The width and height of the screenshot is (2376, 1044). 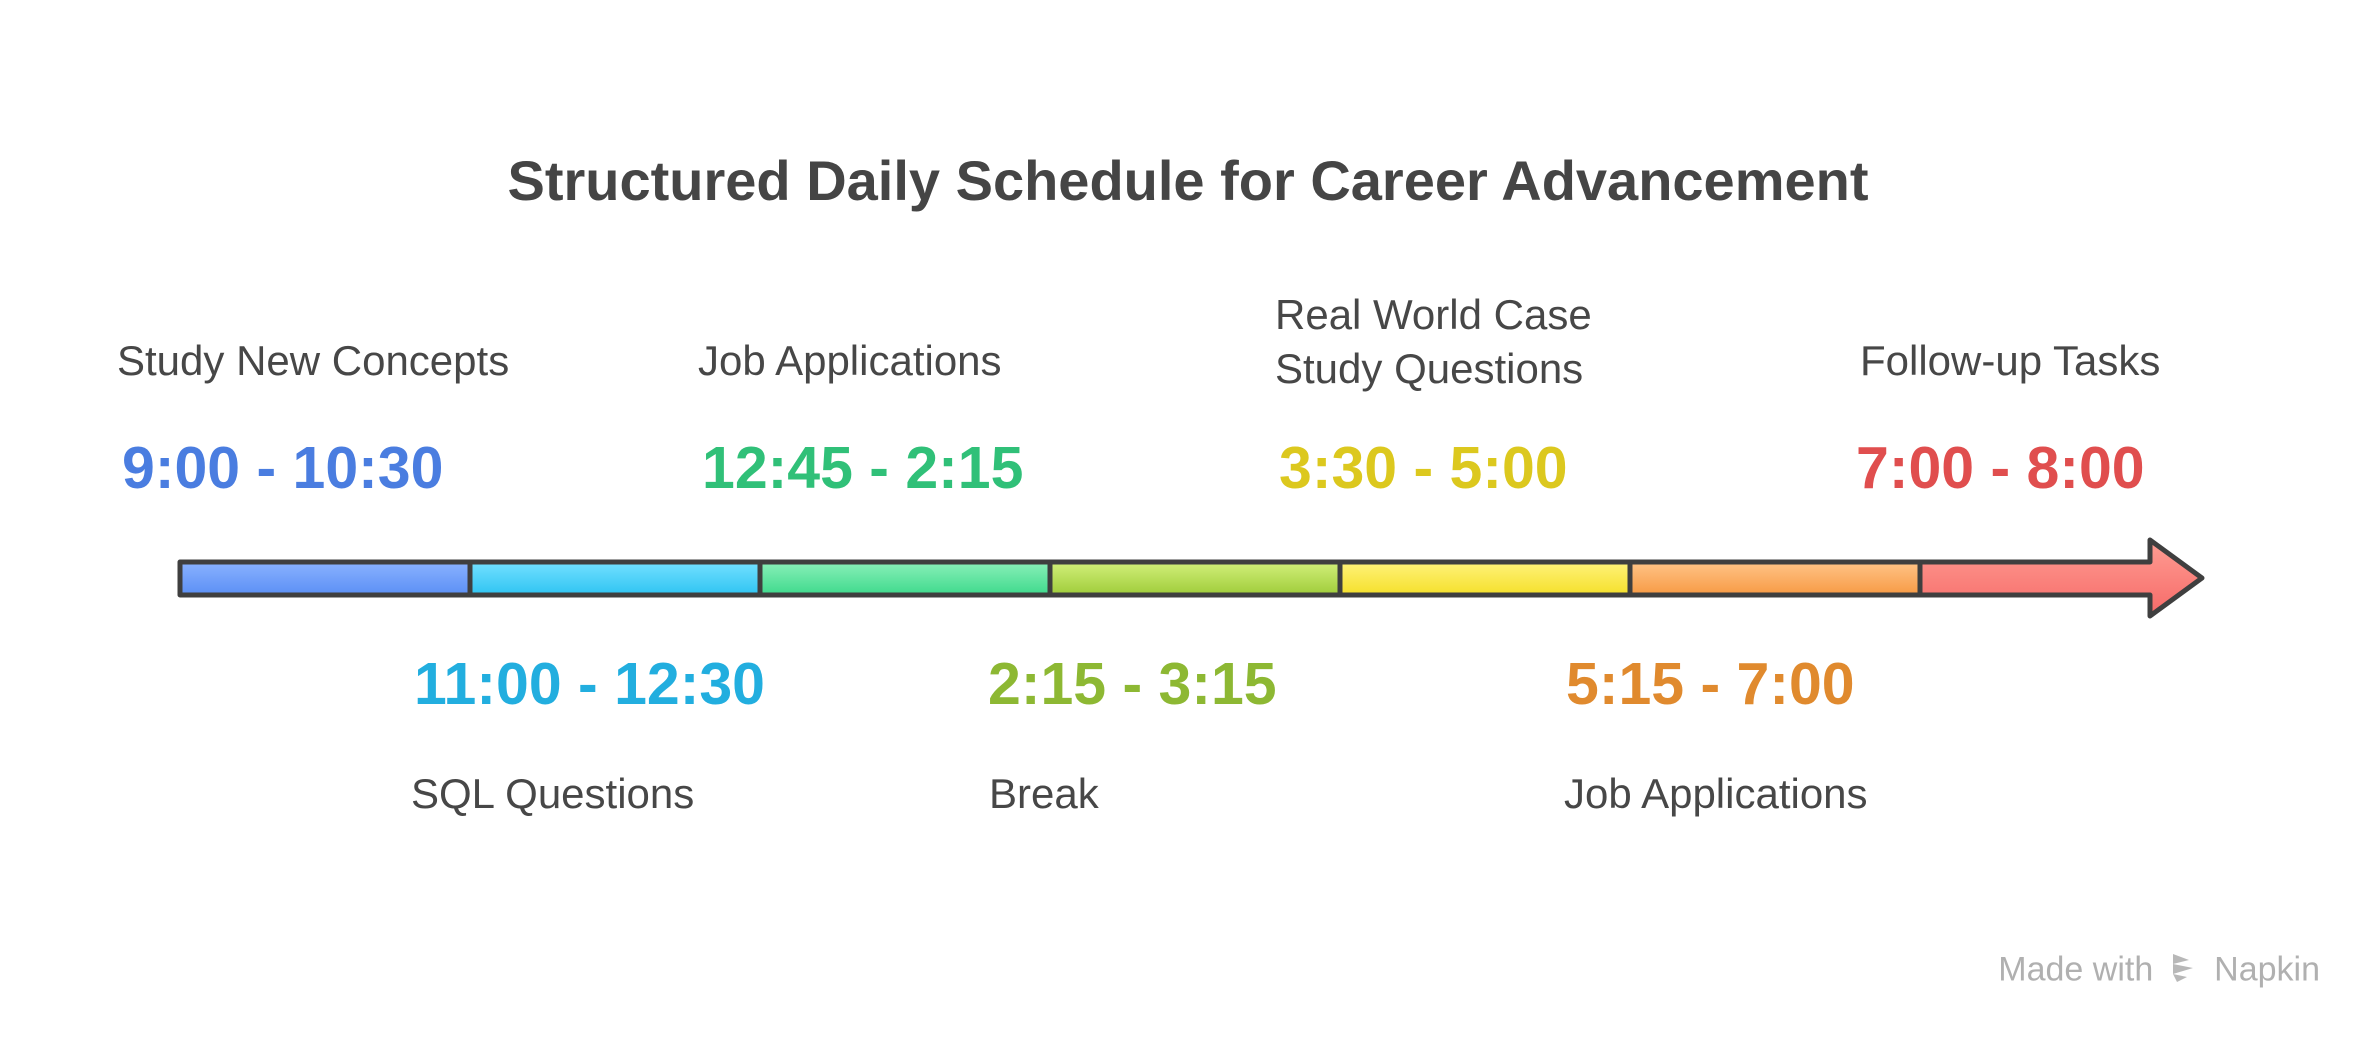 I want to click on footer-brand: Napkin, so click(x=2267, y=969).